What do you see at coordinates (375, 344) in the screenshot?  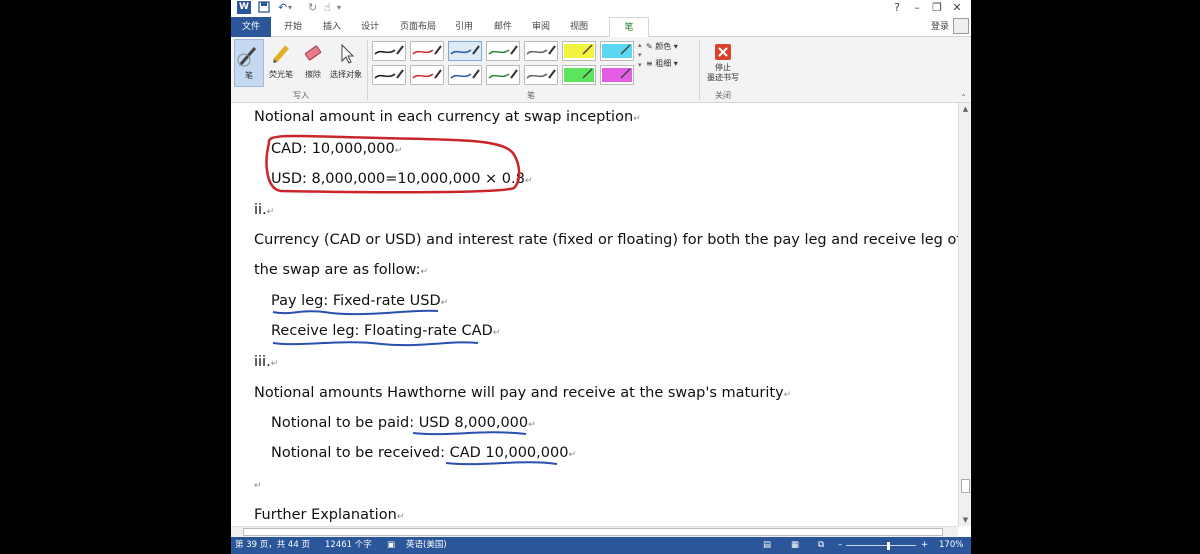 I see `blue-underline-receive-leg` at bounding box center [375, 344].